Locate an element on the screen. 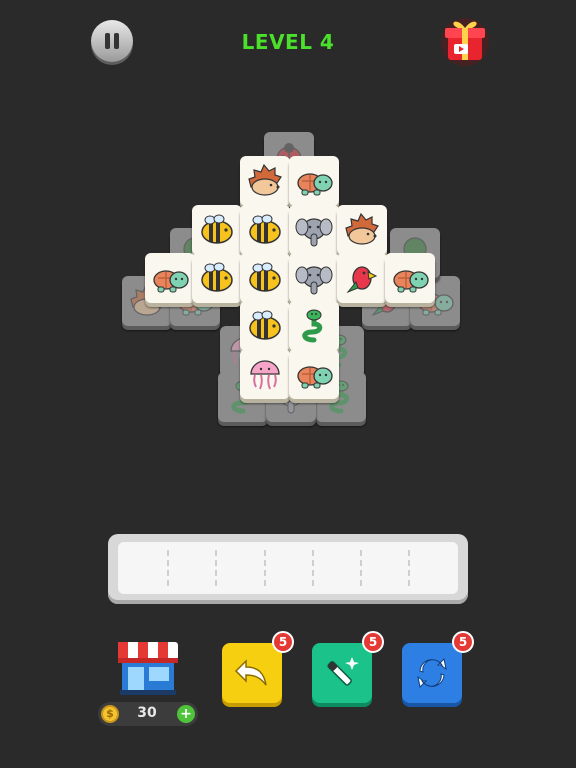 The width and height of the screenshot is (576, 768). undo-icon is located at coordinates (250, 672).